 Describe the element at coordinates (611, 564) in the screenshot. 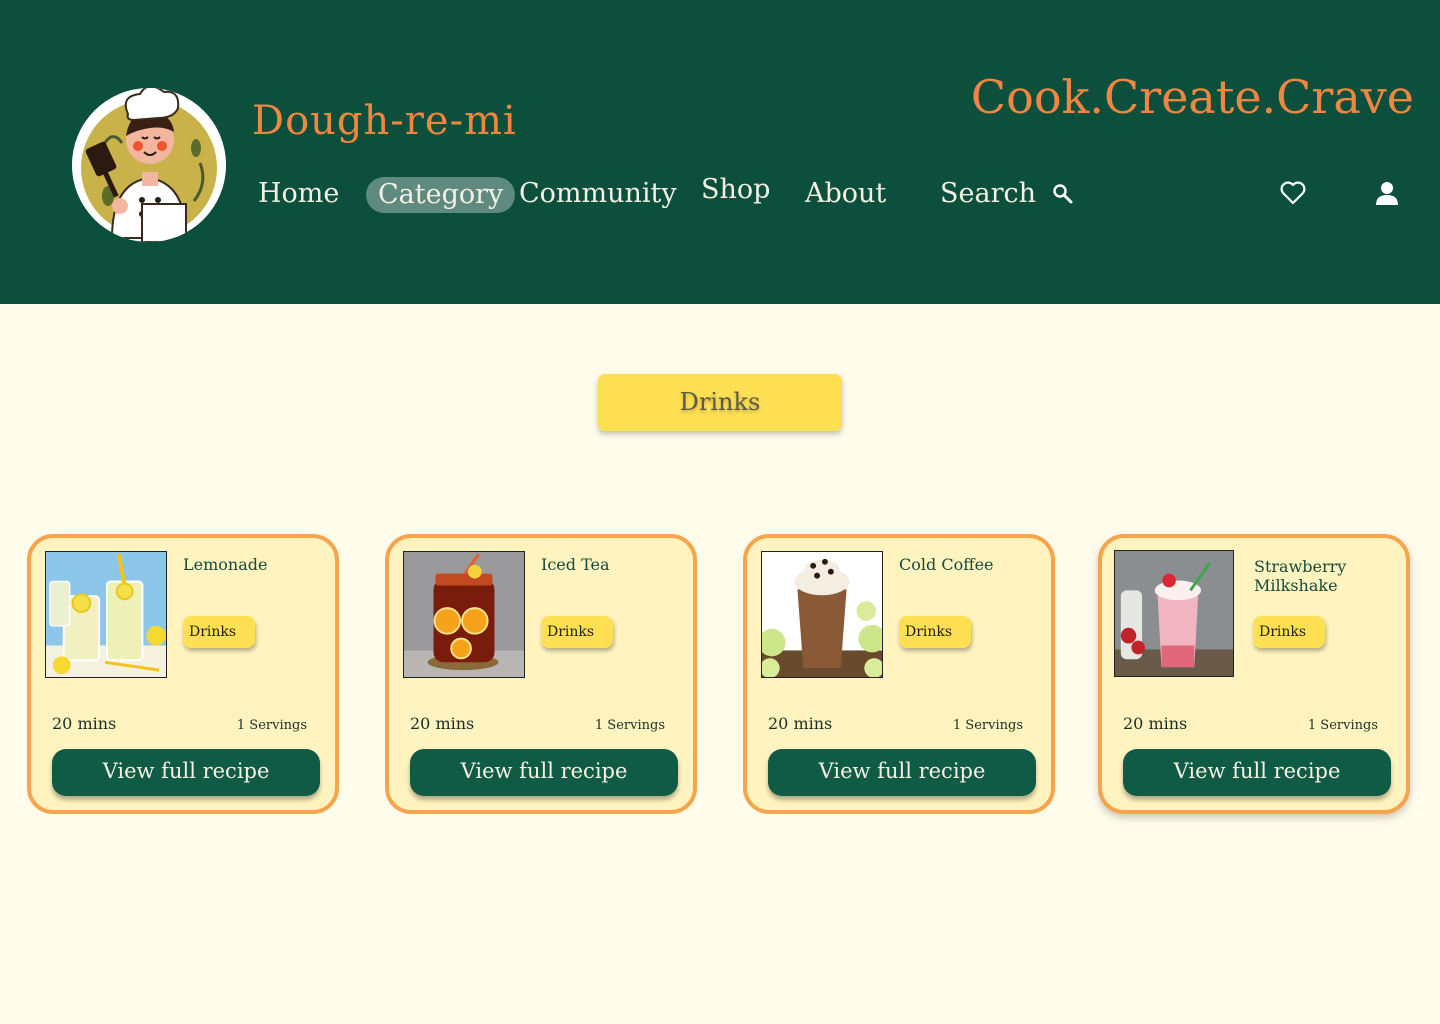

I see `recipe-title: Iced Tea` at that location.